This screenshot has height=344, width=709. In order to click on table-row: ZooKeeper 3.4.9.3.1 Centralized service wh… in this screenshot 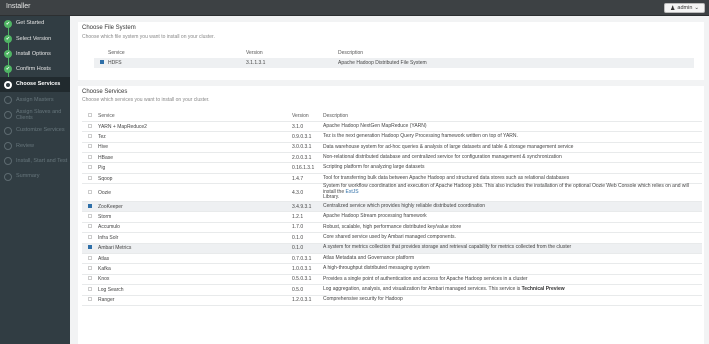, I will do `click(392, 207)`.